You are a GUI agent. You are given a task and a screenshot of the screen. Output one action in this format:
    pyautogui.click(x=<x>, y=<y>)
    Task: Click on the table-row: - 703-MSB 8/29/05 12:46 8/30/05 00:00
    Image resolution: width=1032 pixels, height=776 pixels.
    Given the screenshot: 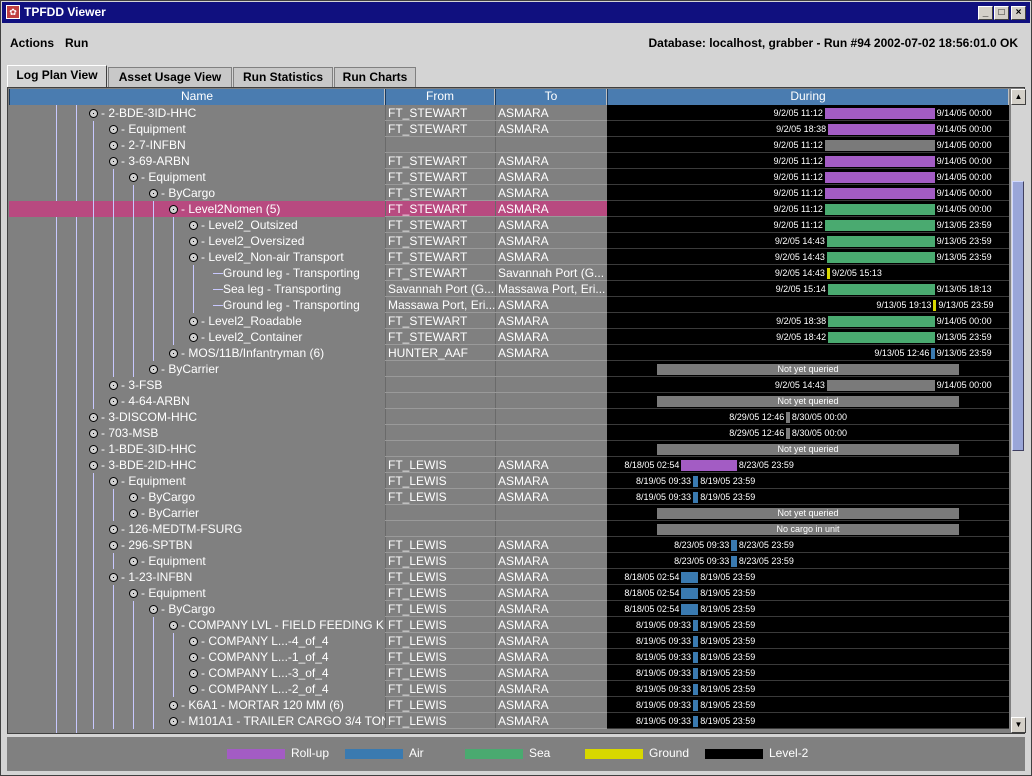 What is the action you would take?
    pyautogui.click(x=509, y=433)
    